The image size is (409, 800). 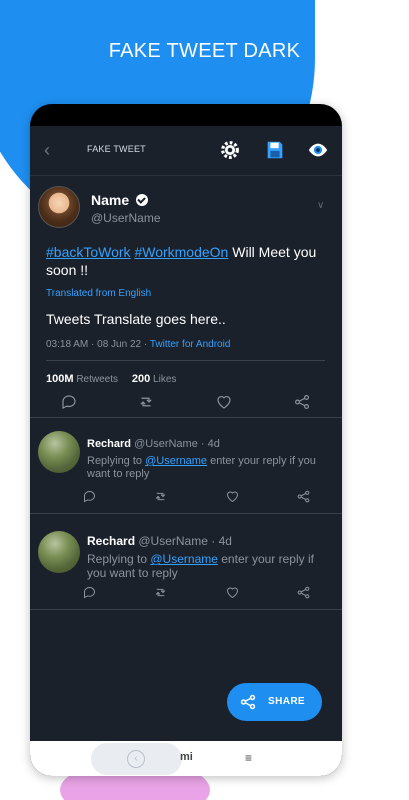 What do you see at coordinates (190, 344) in the screenshot?
I see `tweet-source: Twitter for Android` at bounding box center [190, 344].